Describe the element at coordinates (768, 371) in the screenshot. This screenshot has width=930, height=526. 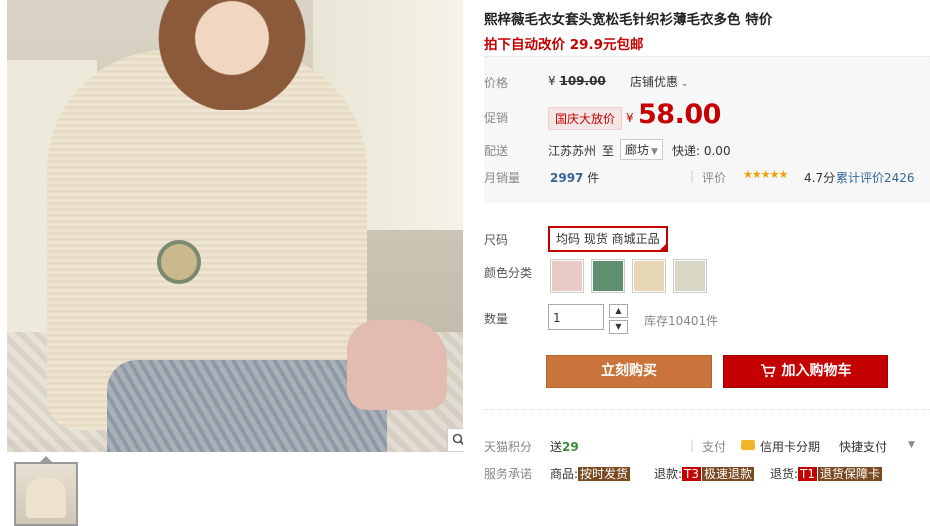
I see `cart-icon` at that location.